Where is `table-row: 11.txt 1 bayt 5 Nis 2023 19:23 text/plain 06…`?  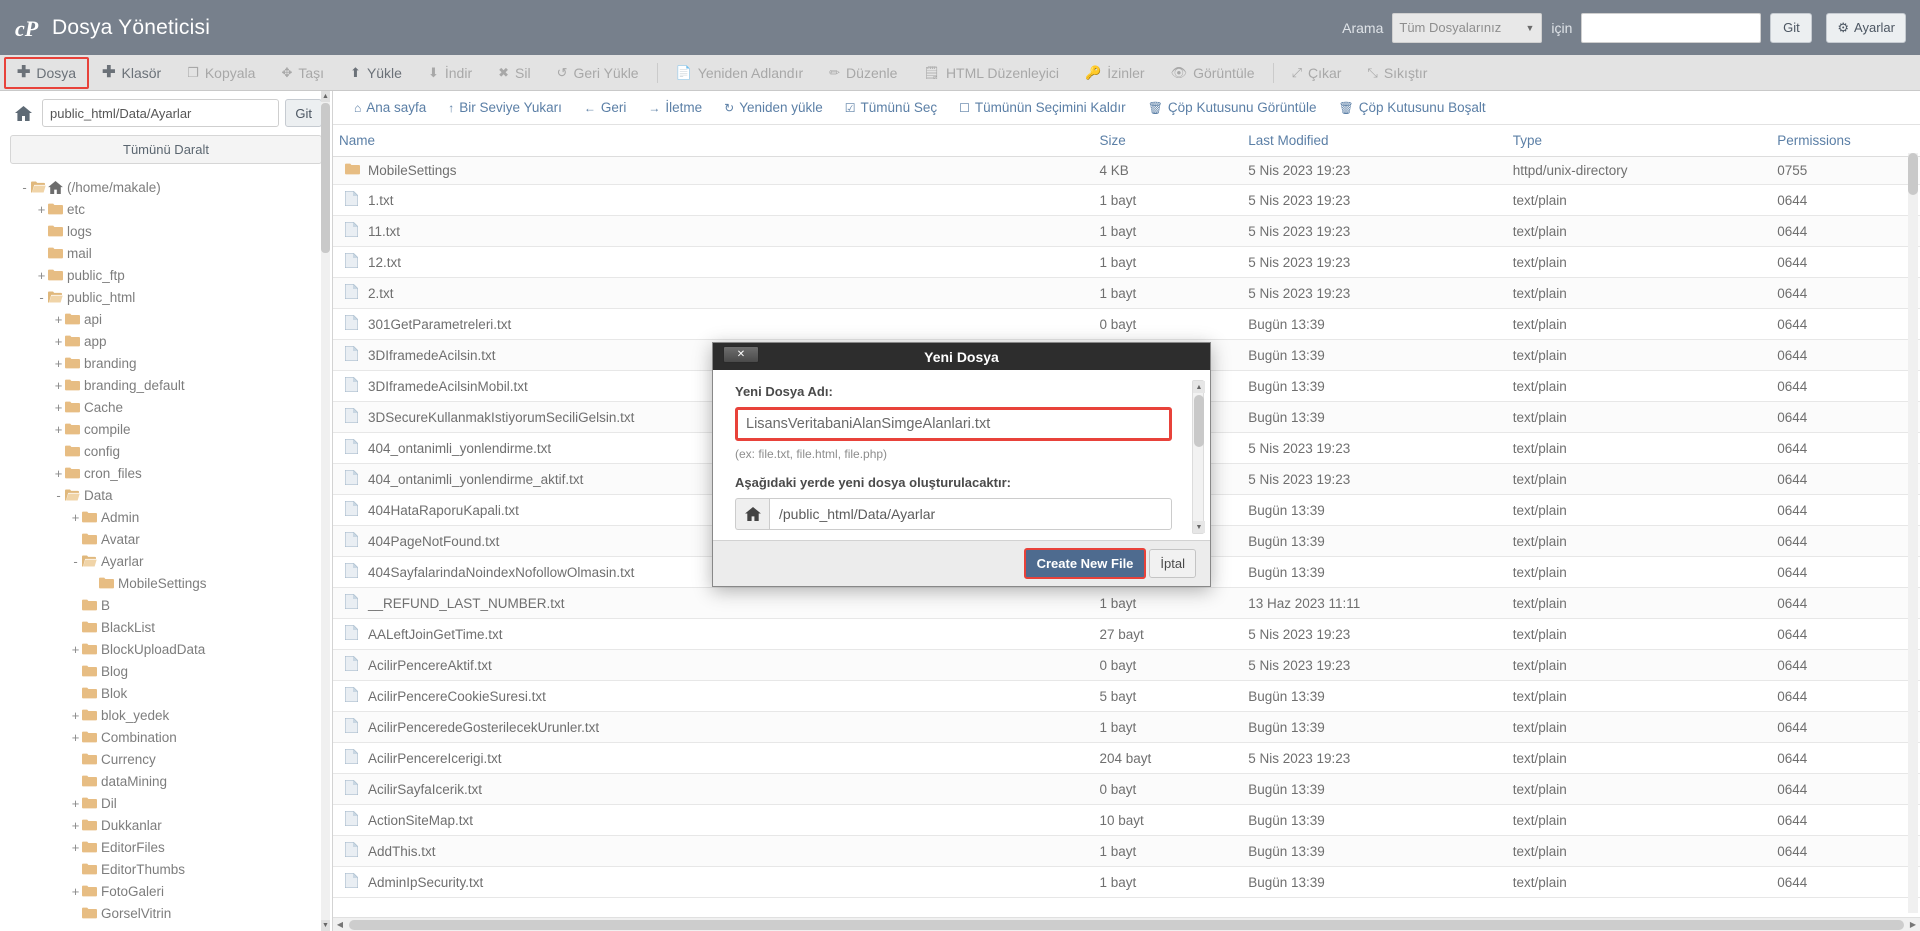
table-row: 11.txt 1 bayt 5 Nis 2023 19:23 text/plain 06… is located at coordinates (1126, 231).